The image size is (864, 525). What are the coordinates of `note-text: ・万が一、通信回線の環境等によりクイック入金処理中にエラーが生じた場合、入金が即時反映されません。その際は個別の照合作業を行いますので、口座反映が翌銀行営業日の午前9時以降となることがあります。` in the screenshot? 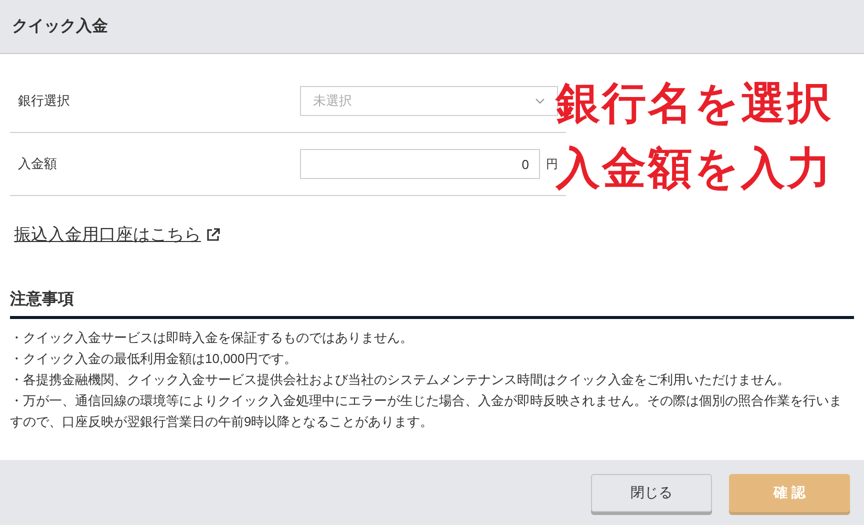 It's located at (426, 411).